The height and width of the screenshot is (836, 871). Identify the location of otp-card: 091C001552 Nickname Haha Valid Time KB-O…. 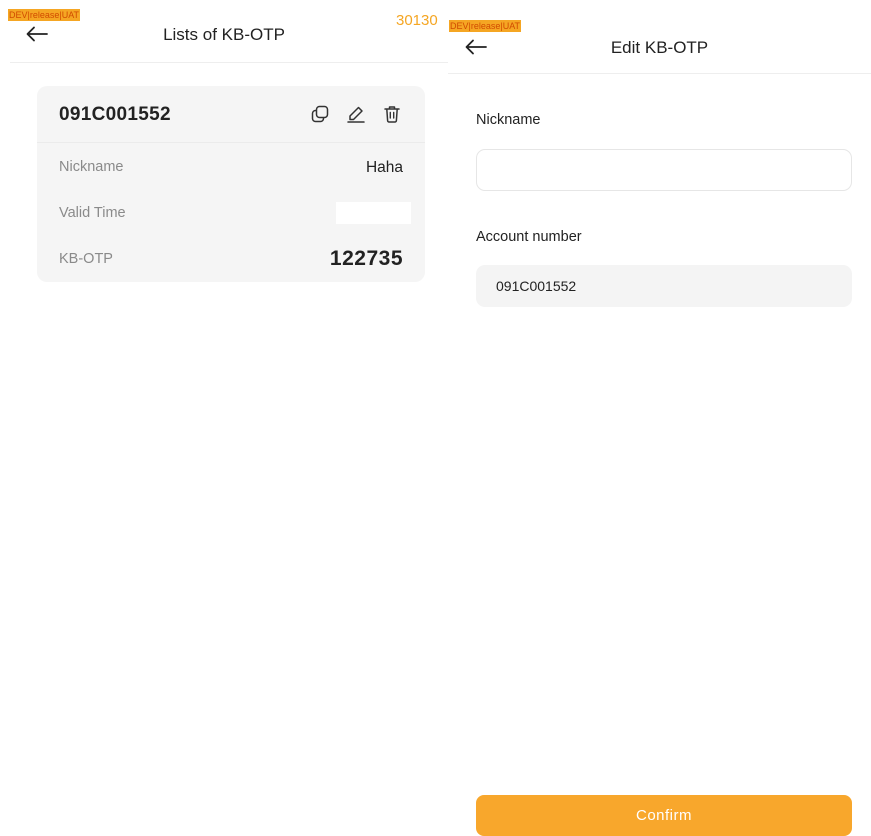
(231, 184).